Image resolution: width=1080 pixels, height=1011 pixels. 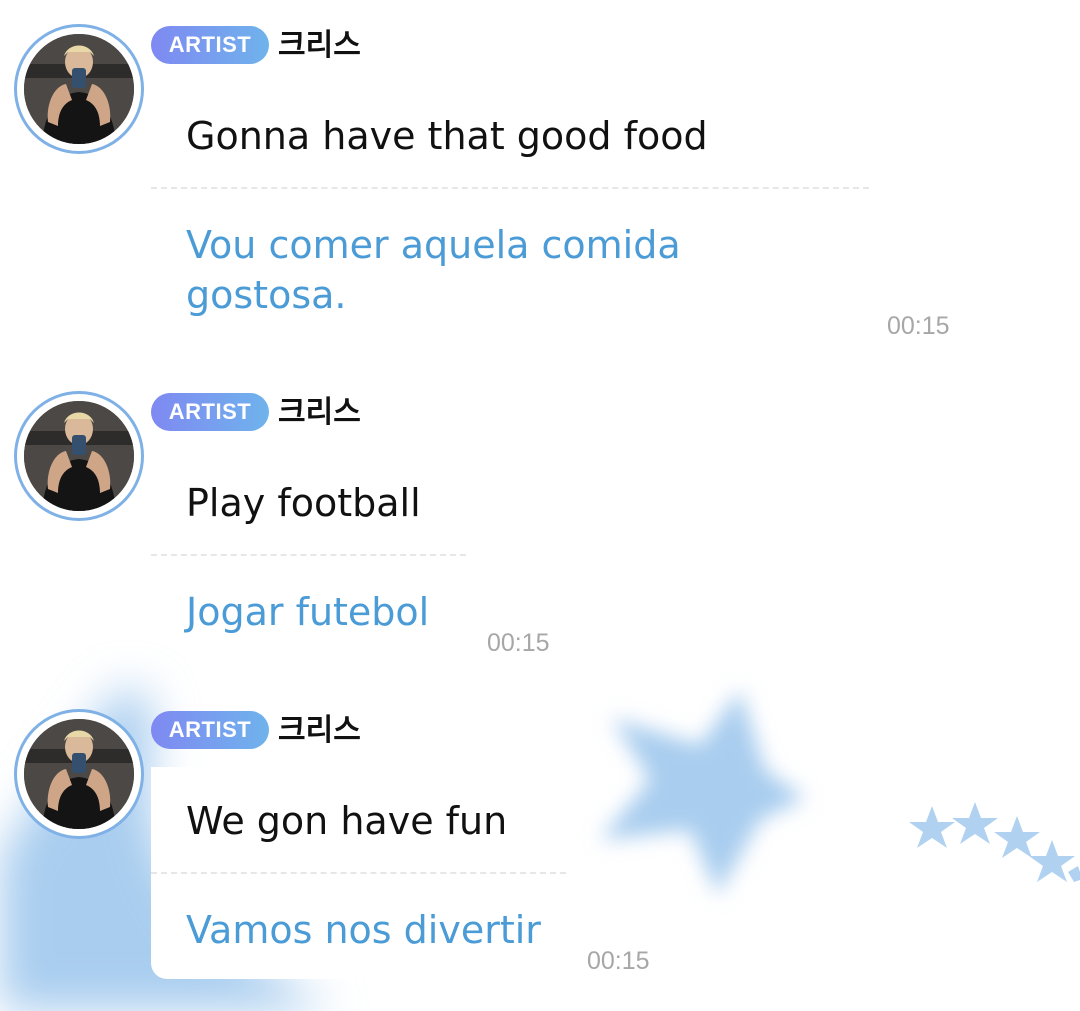 What do you see at coordinates (447, 136) in the screenshot?
I see `message-text: Gonna have that good food` at bounding box center [447, 136].